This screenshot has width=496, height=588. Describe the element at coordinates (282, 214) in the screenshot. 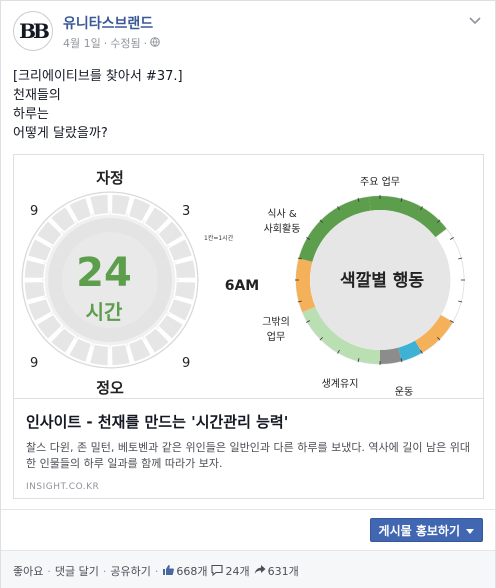

I see `label-meal-social-1: 식사 &` at that location.